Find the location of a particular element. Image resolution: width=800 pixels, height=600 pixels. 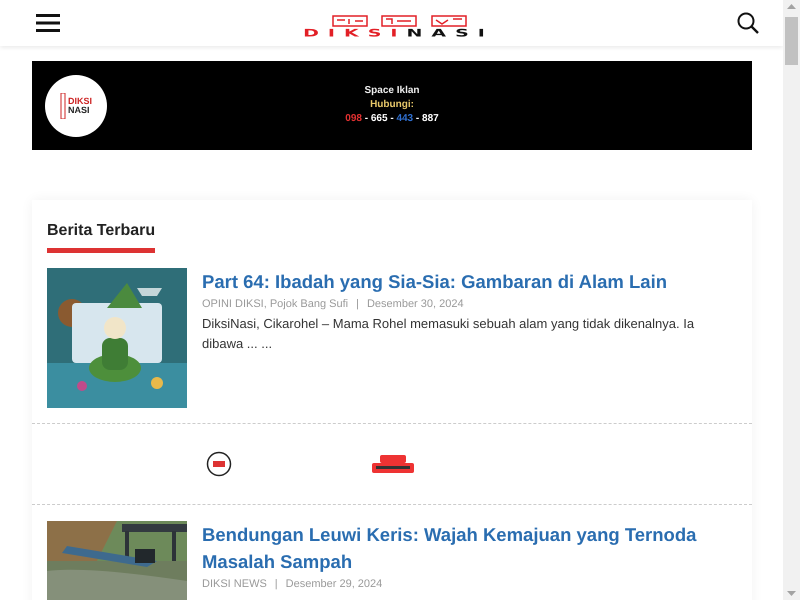

logo-text: DIKSI NASI is located at coordinates (80, 105).